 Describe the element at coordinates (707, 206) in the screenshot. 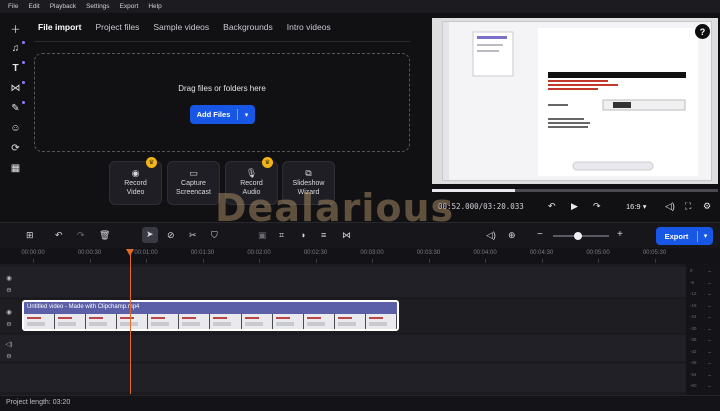

I see `settings-gear-icon: ⚙` at that location.